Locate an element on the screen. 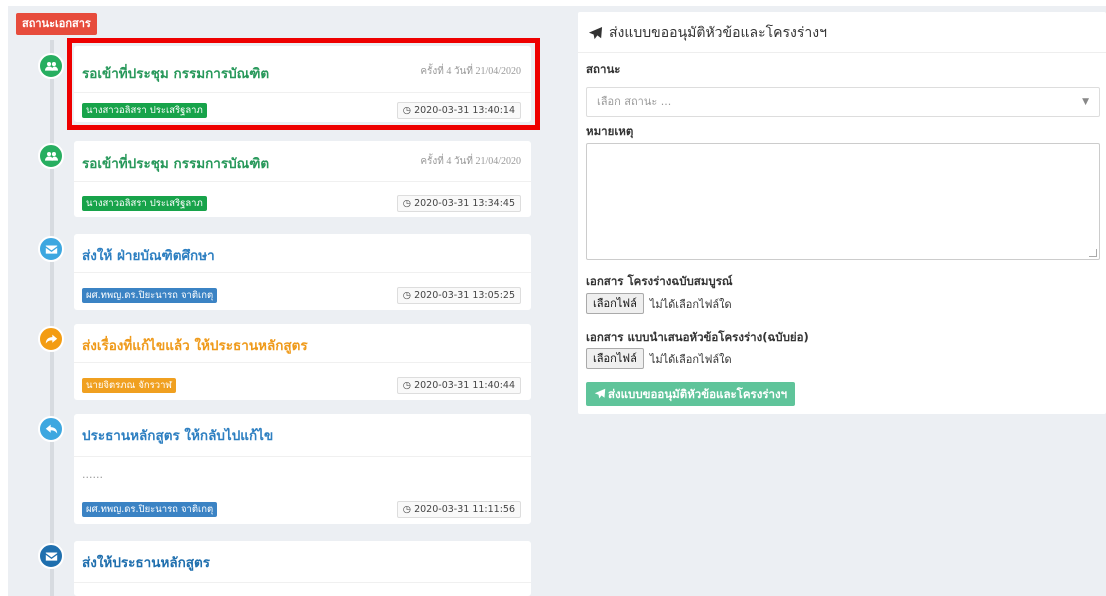 This screenshot has height=596, width=1106. timeline-line is located at coordinates (52, 318).